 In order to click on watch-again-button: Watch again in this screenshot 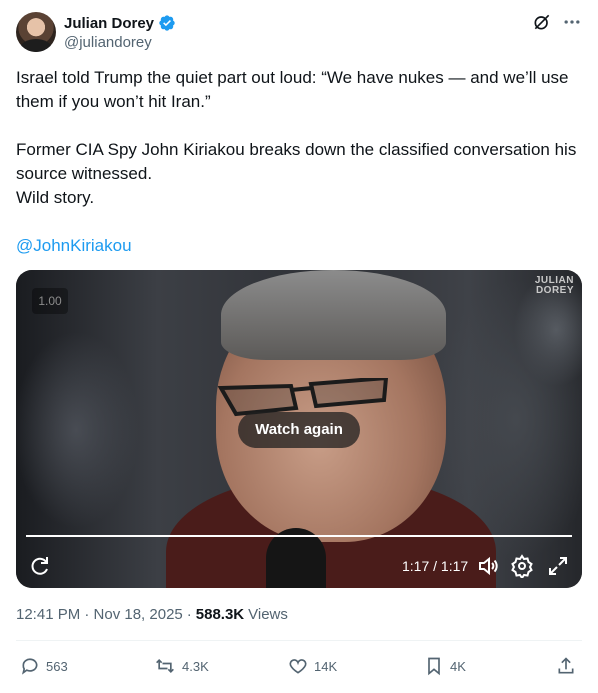, I will do `click(299, 430)`.